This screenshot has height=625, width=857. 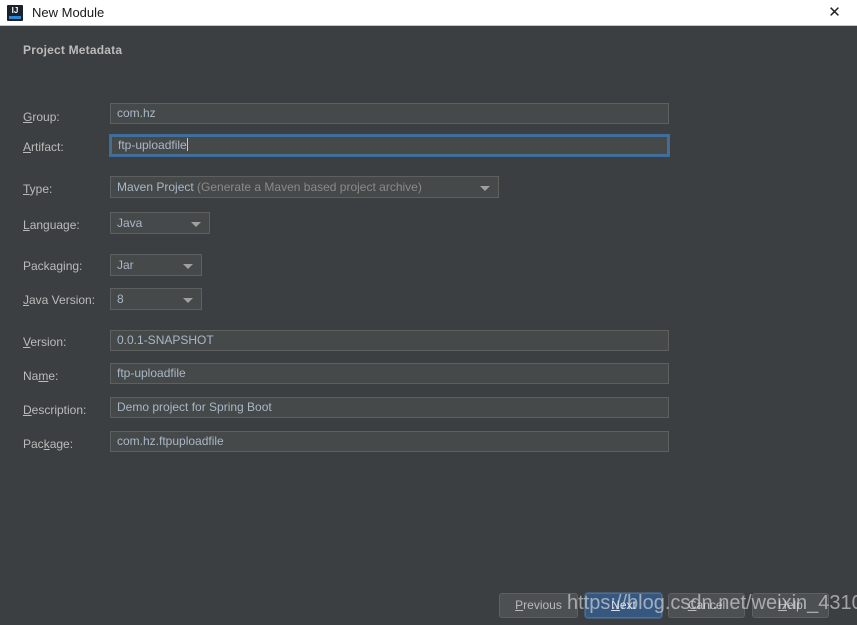 I want to click on language-combobox: Java, so click(x=160, y=223).